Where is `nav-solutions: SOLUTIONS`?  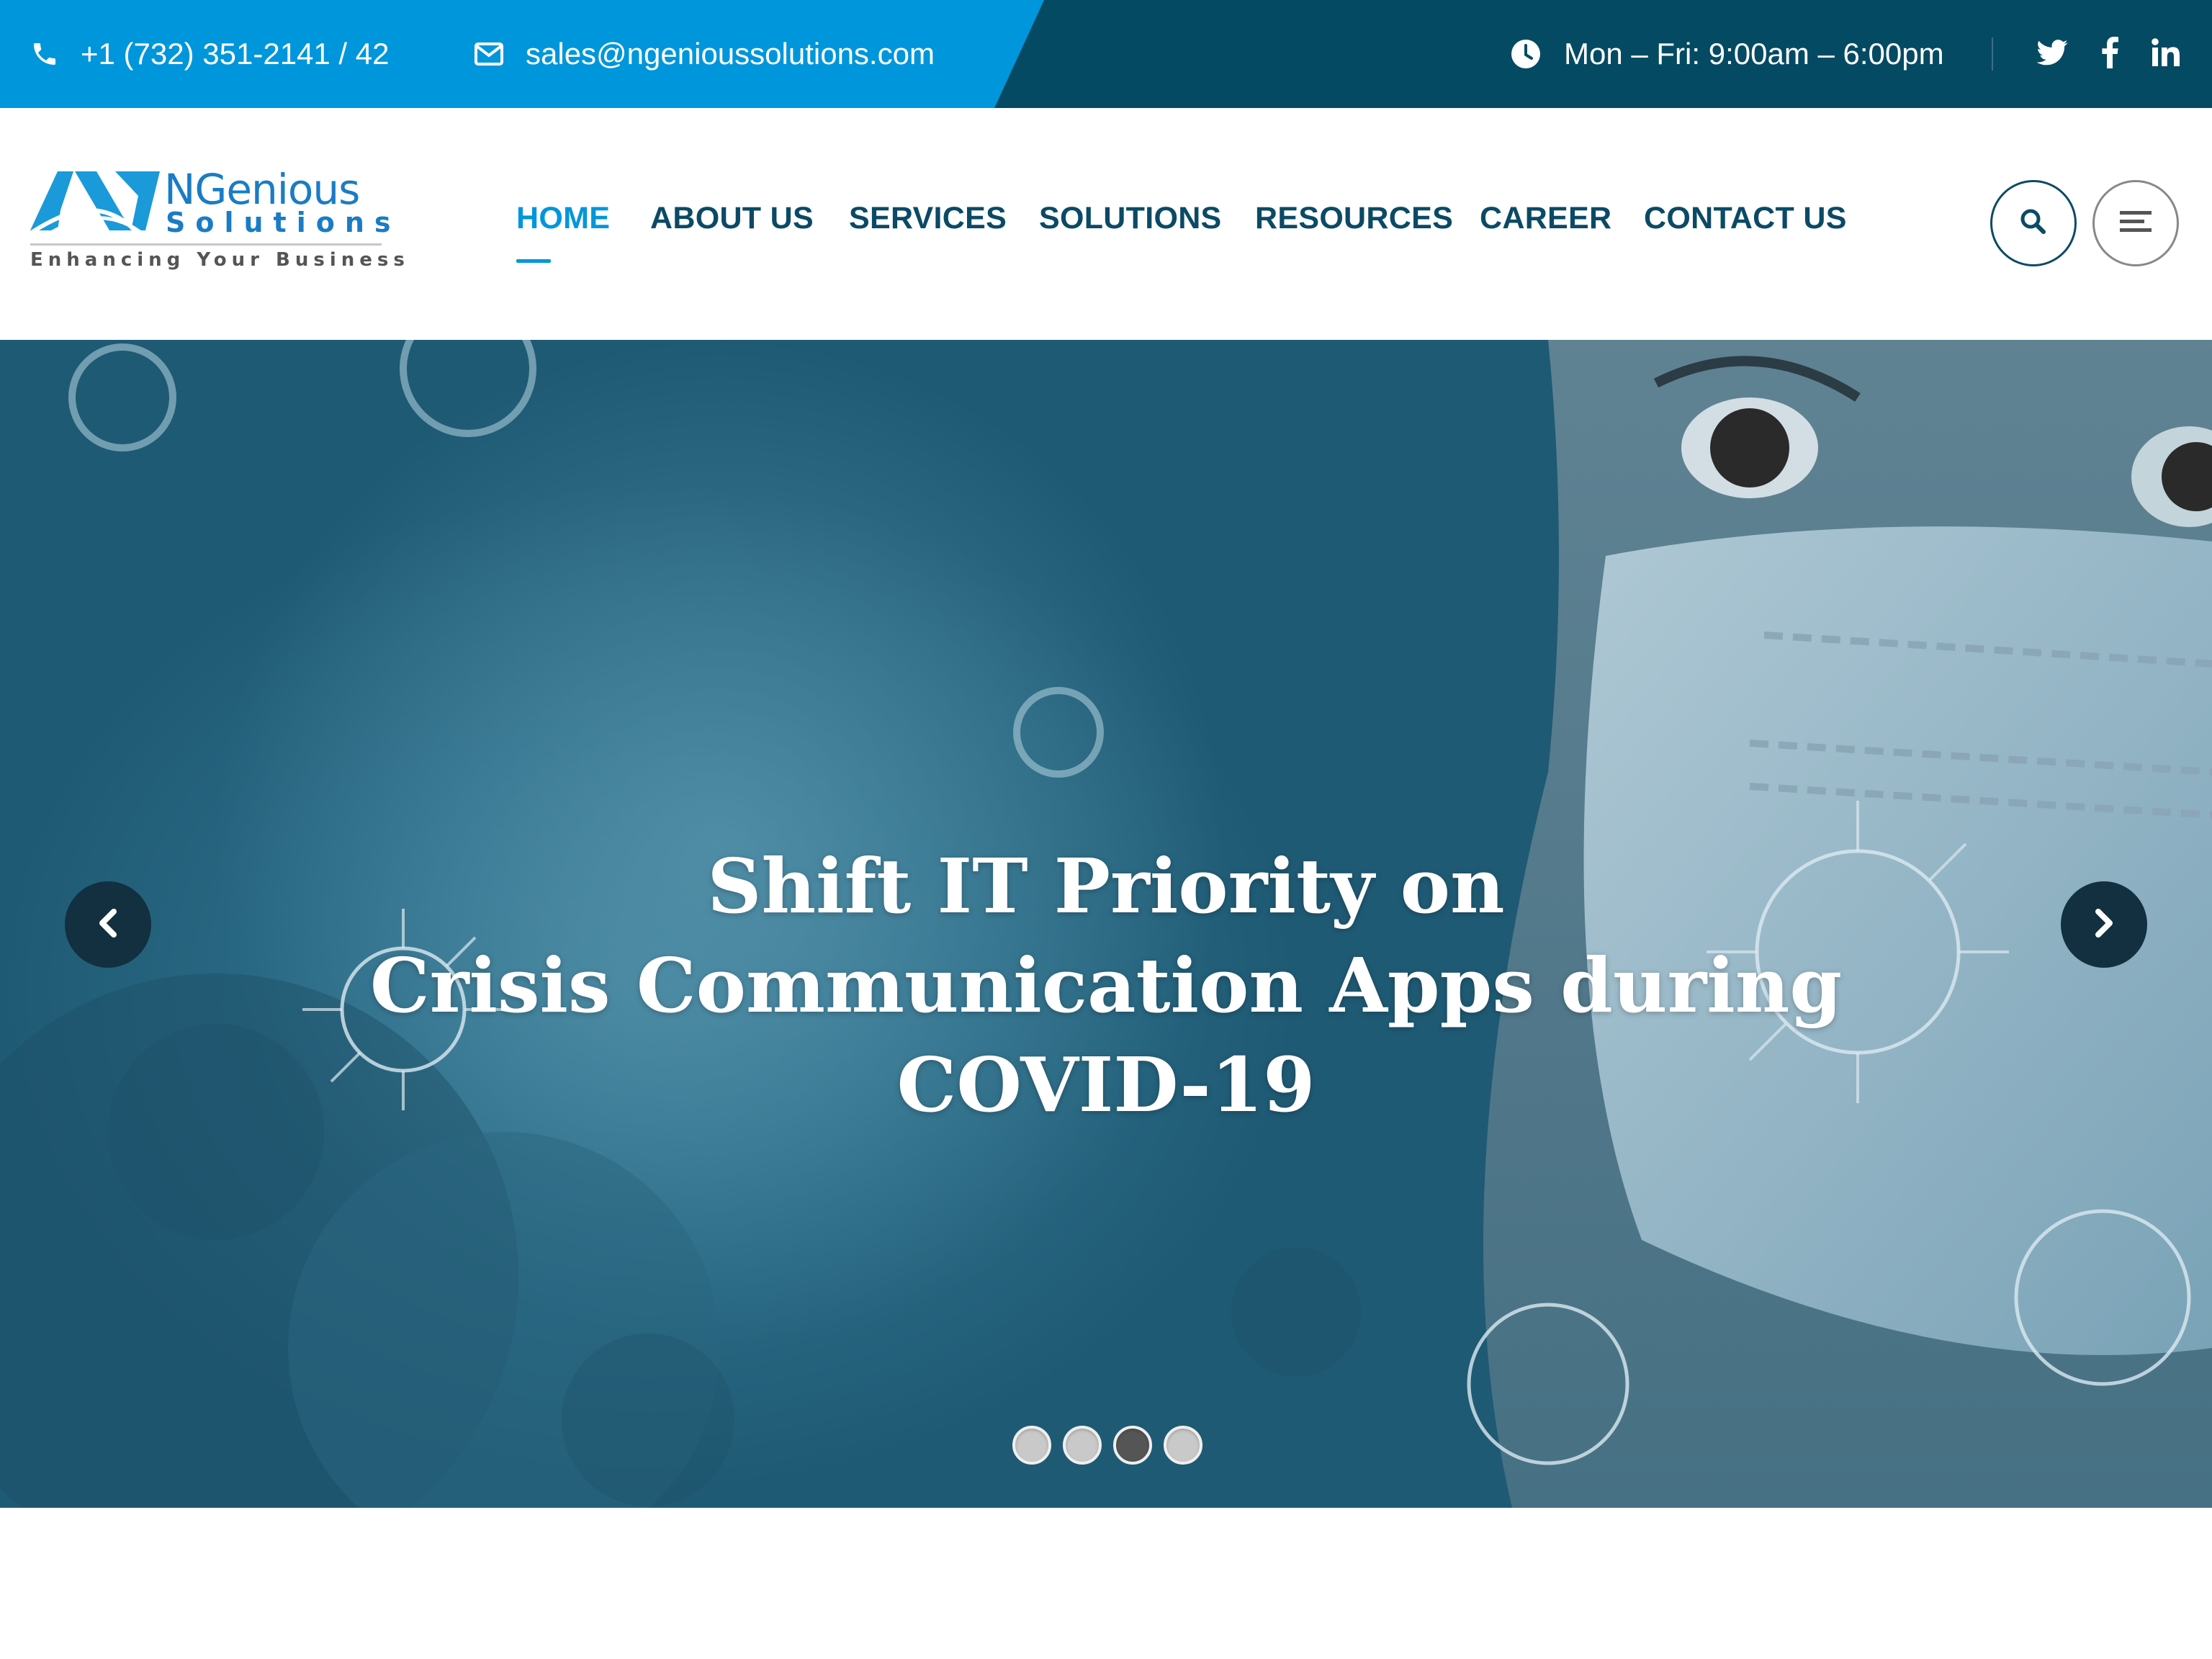
nav-solutions: SOLUTIONS is located at coordinates (1130, 218).